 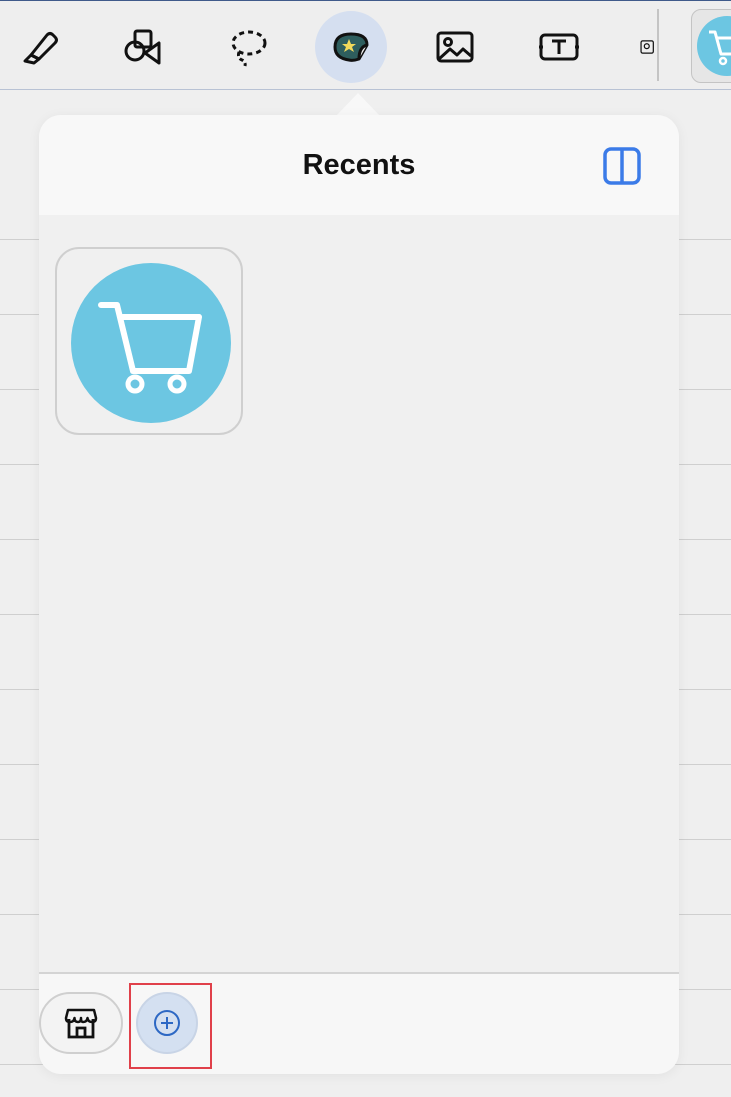 I want to click on sticker-item, so click(x=149, y=341).